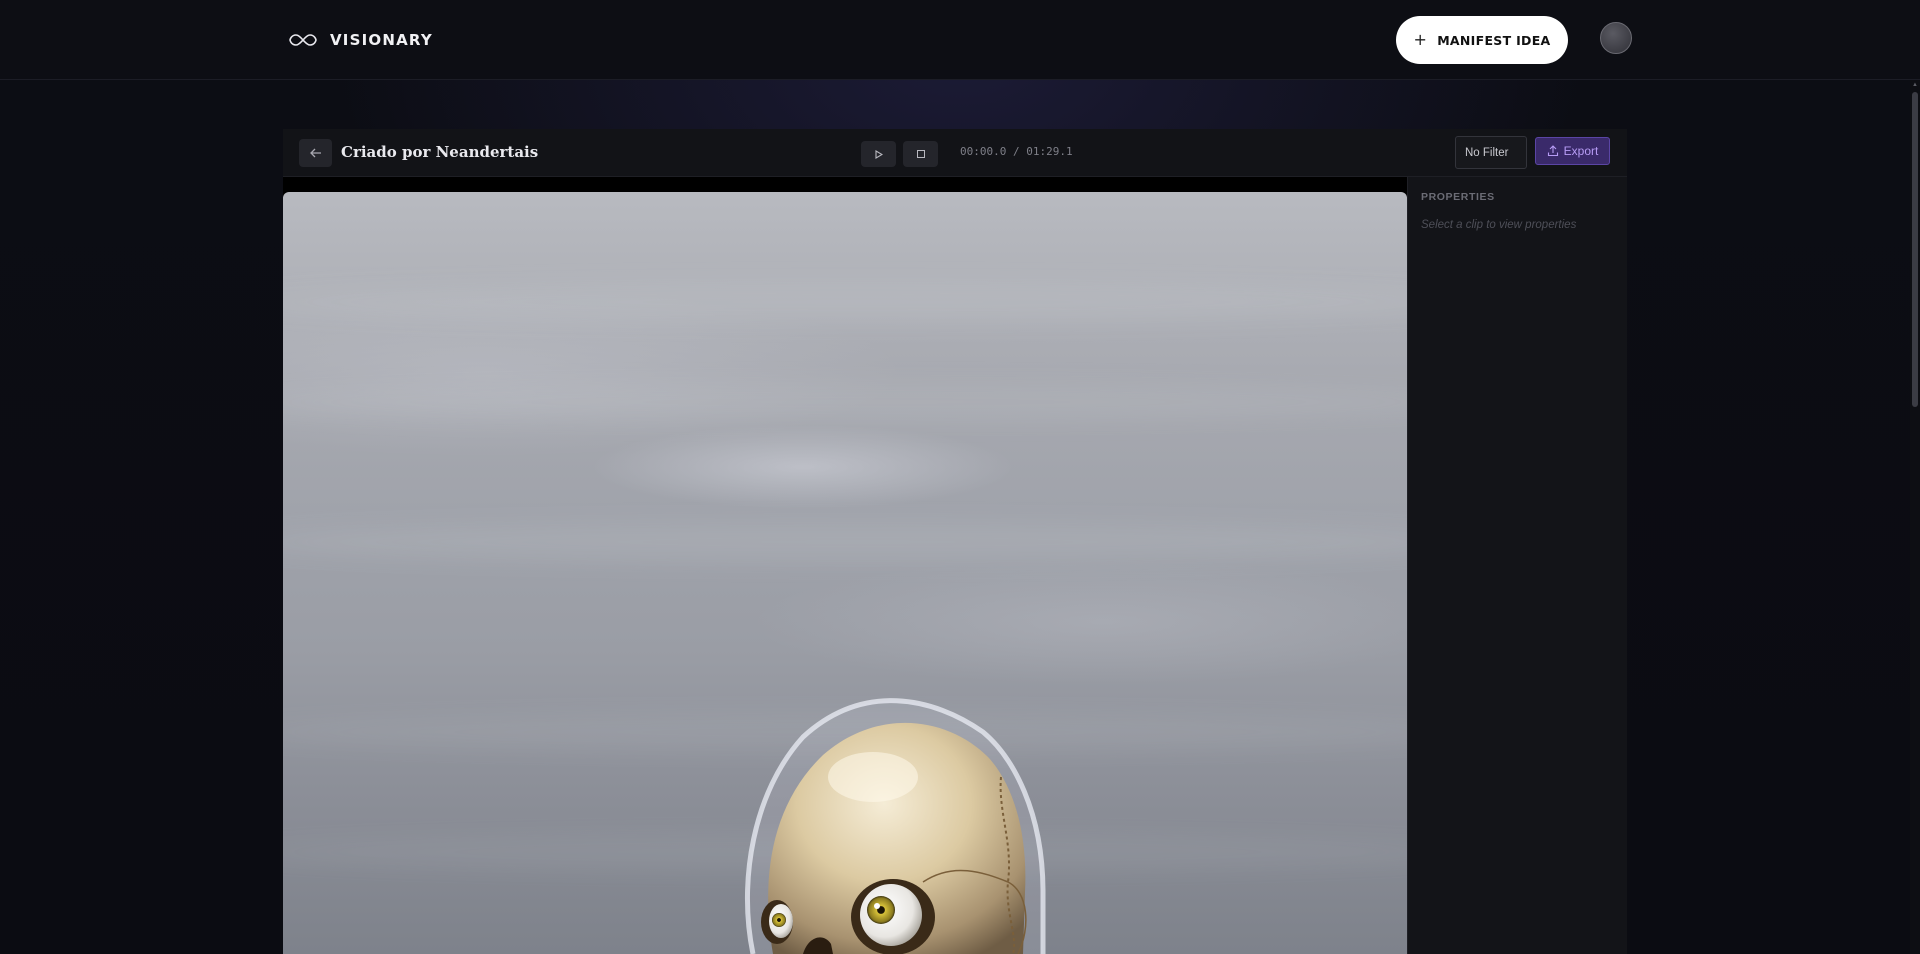 The image size is (1920, 954). What do you see at coordinates (1581, 151) in the screenshot?
I see `export-label: Export` at bounding box center [1581, 151].